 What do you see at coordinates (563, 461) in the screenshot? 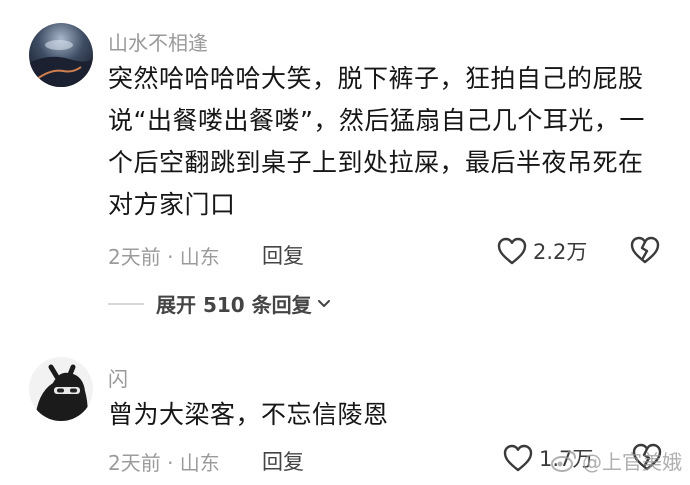
I see `weibo-logo-icon` at bounding box center [563, 461].